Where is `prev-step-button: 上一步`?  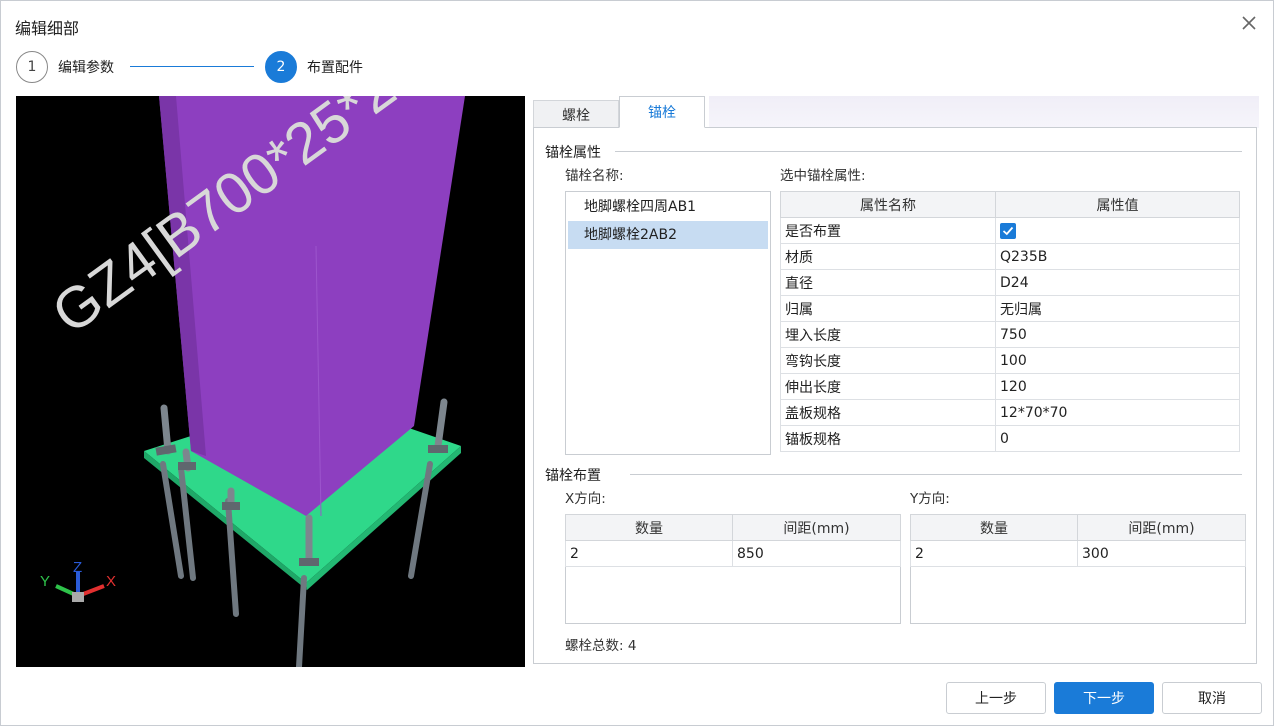
prev-step-button: 上一步 is located at coordinates (996, 698).